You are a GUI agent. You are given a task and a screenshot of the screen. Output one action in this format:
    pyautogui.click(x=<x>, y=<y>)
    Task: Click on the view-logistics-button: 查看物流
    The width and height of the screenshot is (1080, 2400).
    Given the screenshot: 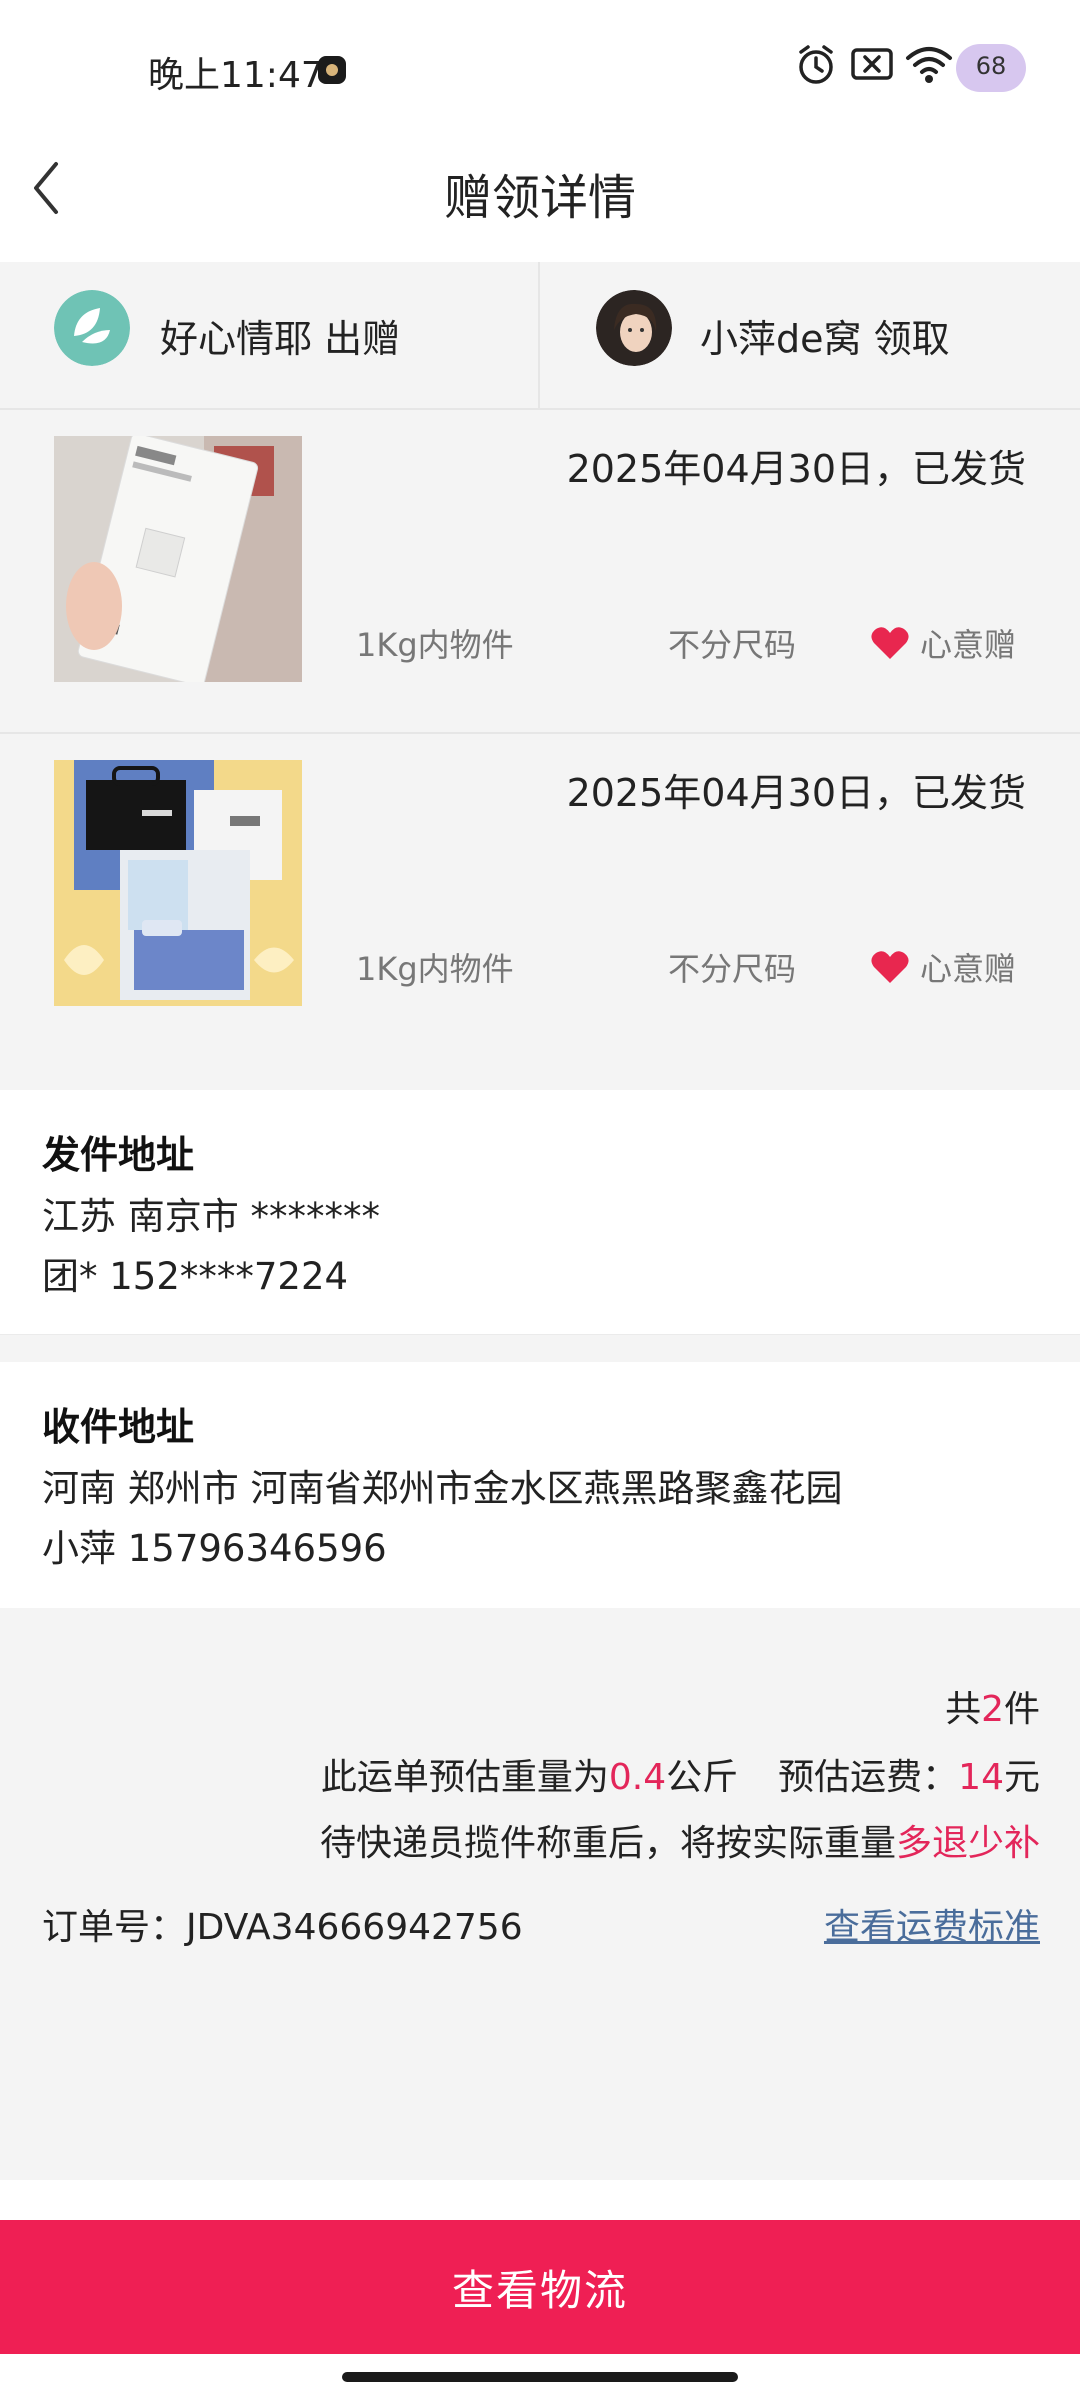 What is the action you would take?
    pyautogui.click(x=540, y=2287)
    